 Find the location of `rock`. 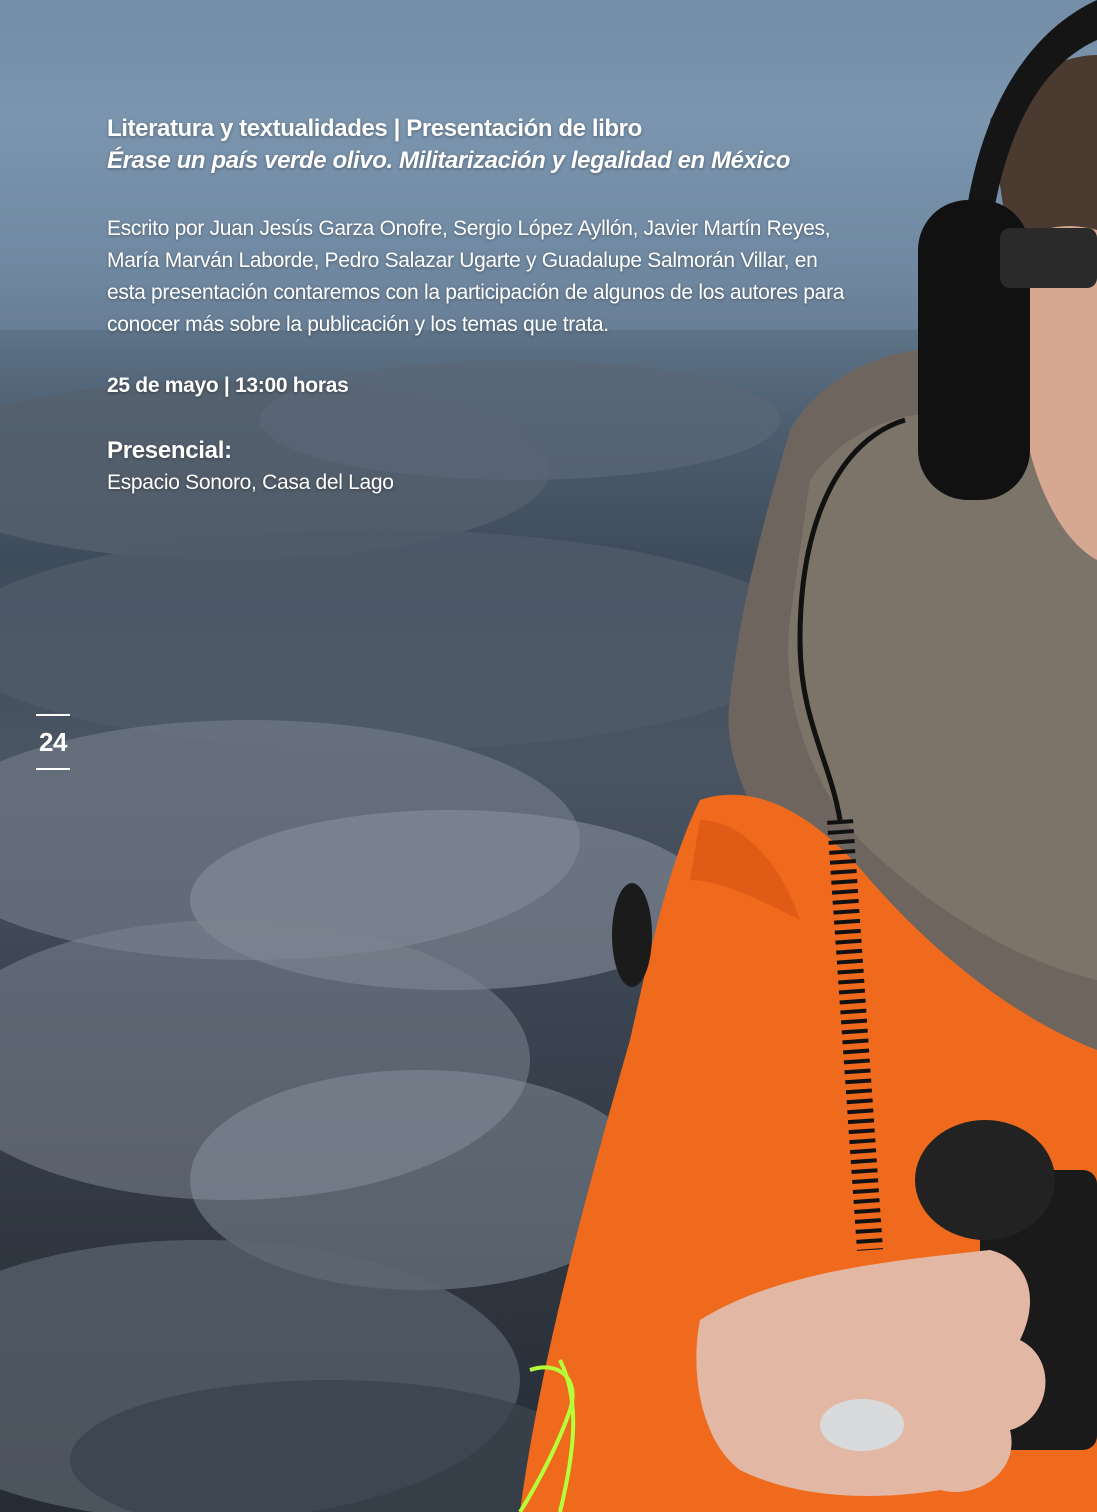

rock is located at coordinates (405, 640).